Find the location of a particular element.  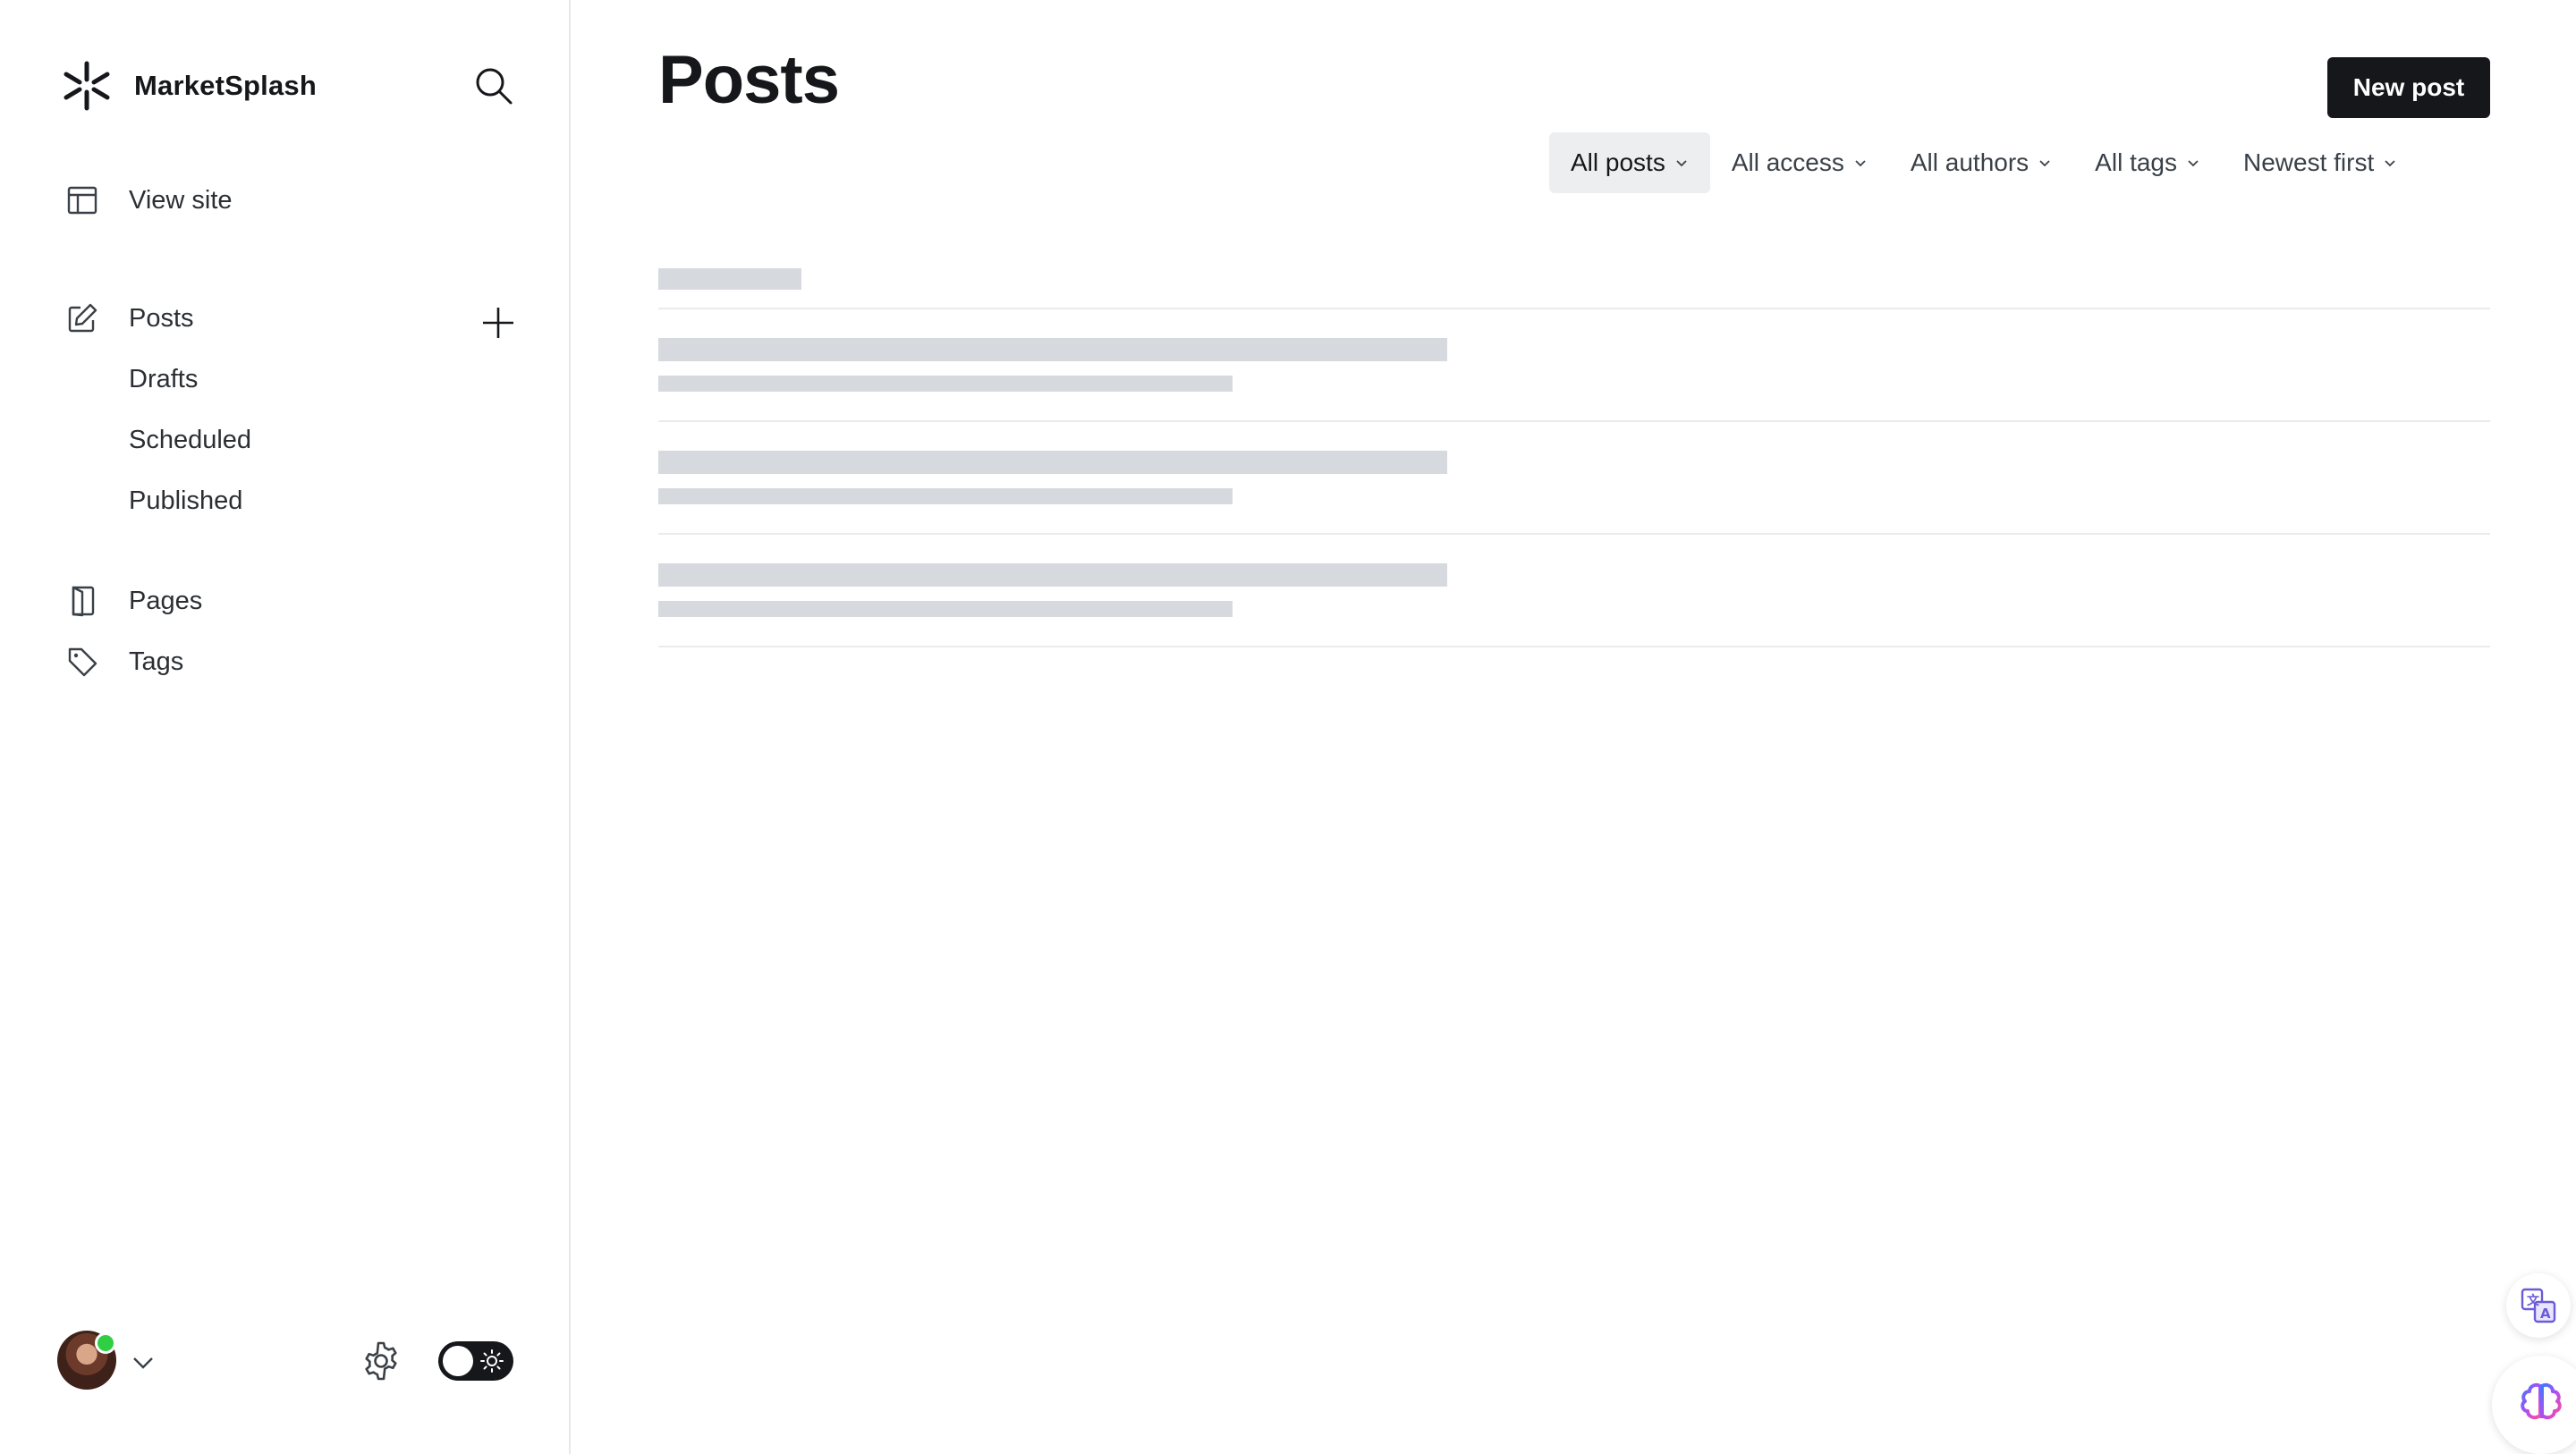

logo-asterisk-icon is located at coordinates (87, 86).